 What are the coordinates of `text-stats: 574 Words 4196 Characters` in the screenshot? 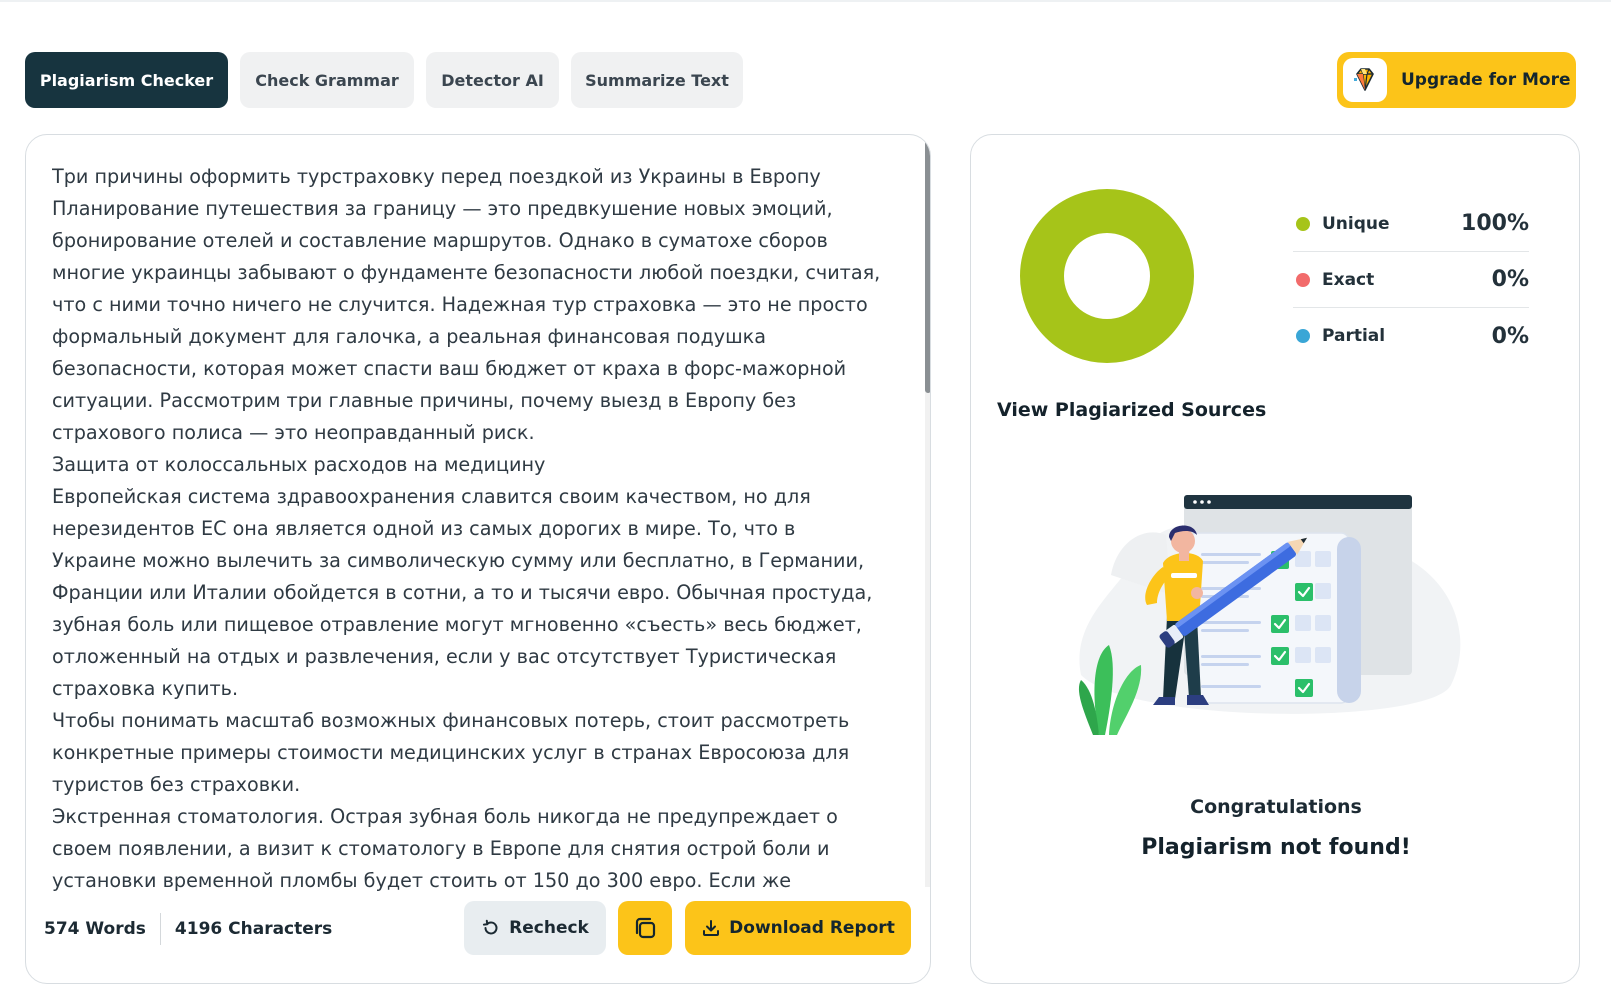 It's located at (188, 929).